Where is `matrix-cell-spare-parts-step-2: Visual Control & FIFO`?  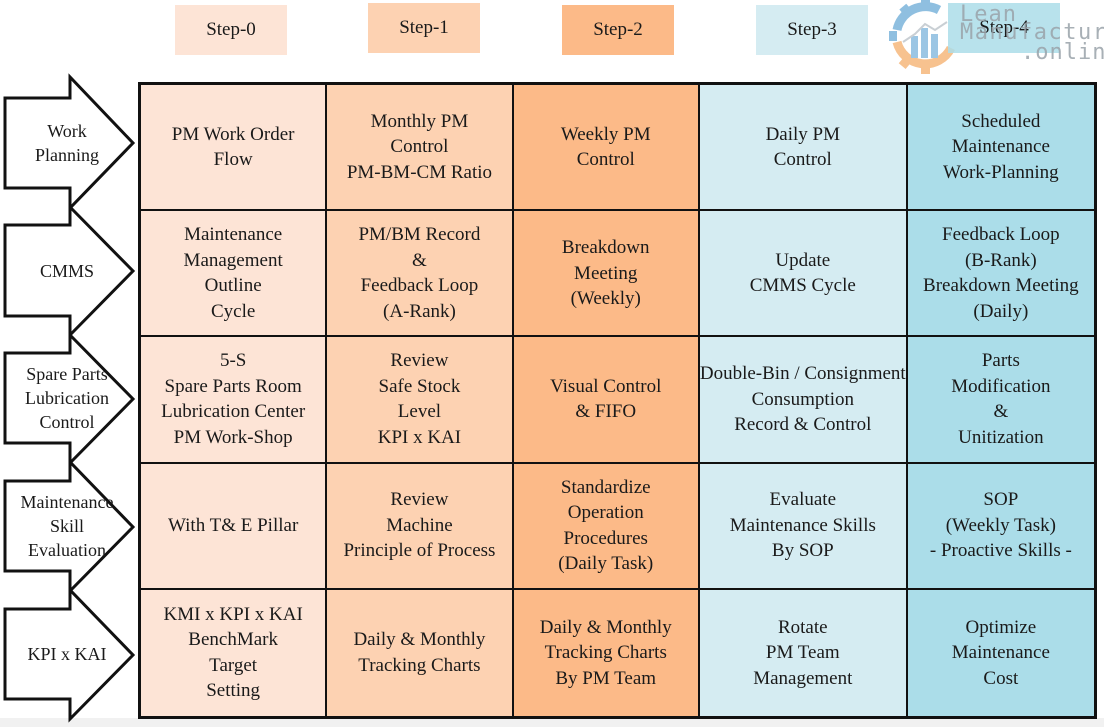
matrix-cell-spare-parts-step-2: Visual Control & FIFO is located at coordinates (606, 400).